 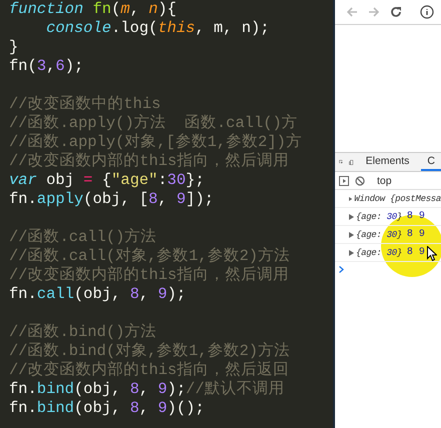 I want to click on code-line: fn.apply(obj, [8, 9]);, so click(x=111, y=199).